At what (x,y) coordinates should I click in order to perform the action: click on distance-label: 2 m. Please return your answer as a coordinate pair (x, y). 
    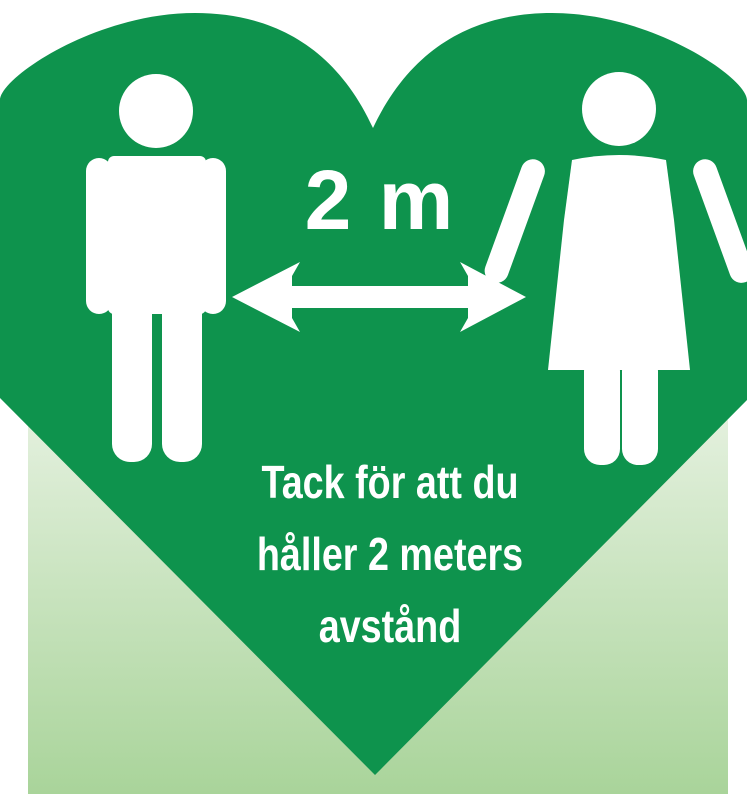
    Looking at the image, I should click on (380, 200).